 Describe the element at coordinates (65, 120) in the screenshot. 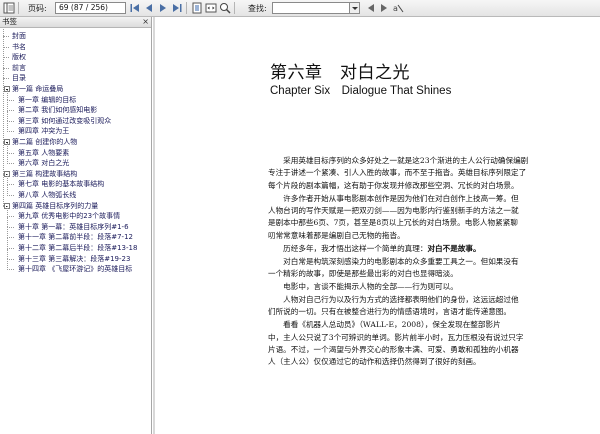

I see `bookmark-label: 第三章 如何通过改变吸引观众` at that location.